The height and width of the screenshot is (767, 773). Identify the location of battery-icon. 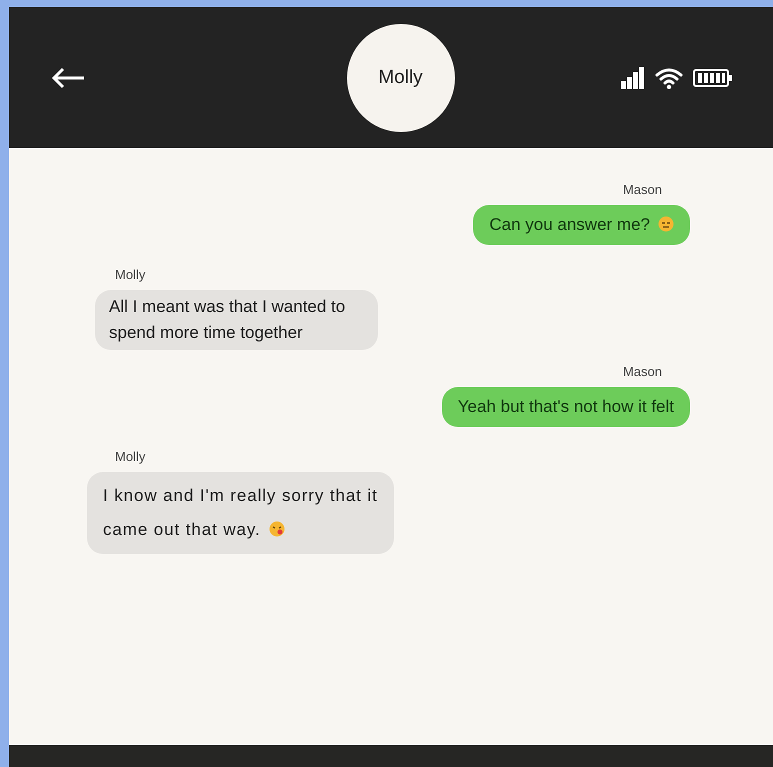
(713, 78).